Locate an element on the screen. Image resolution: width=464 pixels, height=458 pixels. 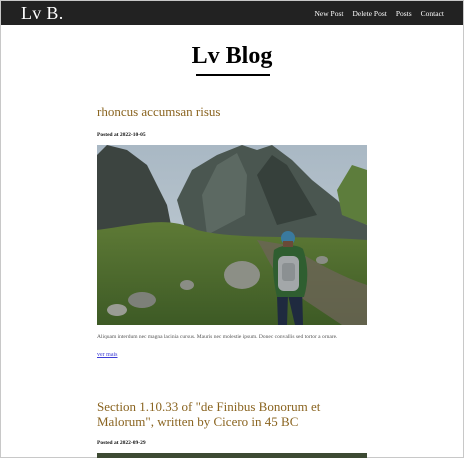
read-more-link: ver mais is located at coordinates (107, 355).